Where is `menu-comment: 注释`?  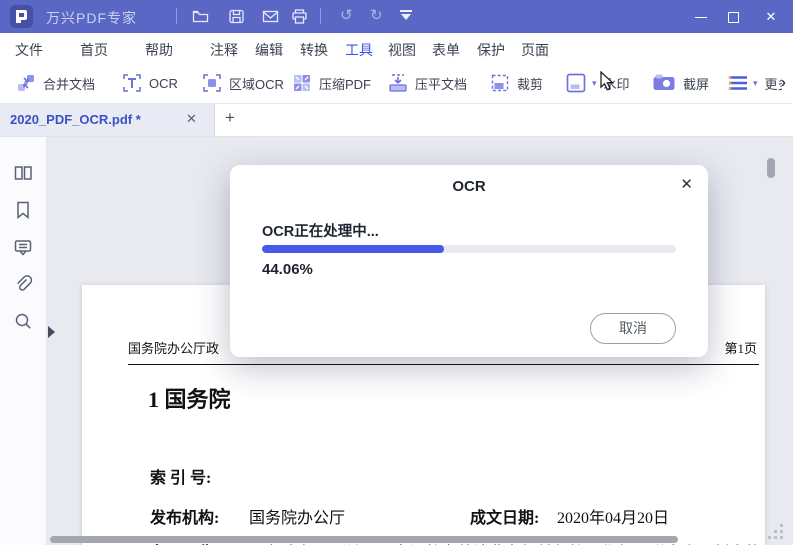
menu-comment: 注释 is located at coordinates (224, 50).